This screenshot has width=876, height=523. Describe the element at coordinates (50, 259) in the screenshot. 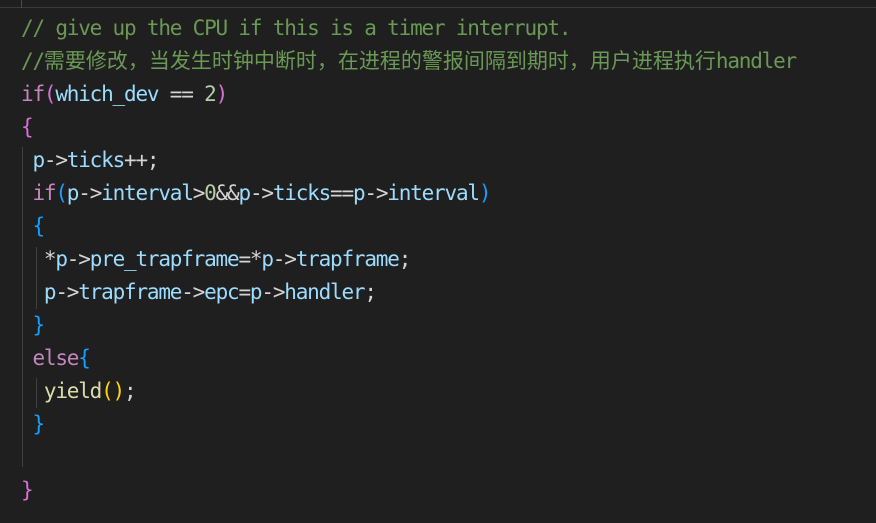

I see `operator-token: *` at that location.